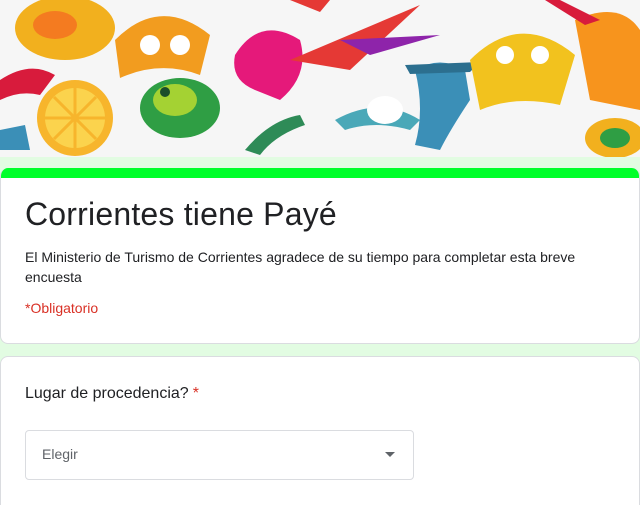  What do you see at coordinates (390, 454) in the screenshot?
I see `caret-down-icon` at bounding box center [390, 454].